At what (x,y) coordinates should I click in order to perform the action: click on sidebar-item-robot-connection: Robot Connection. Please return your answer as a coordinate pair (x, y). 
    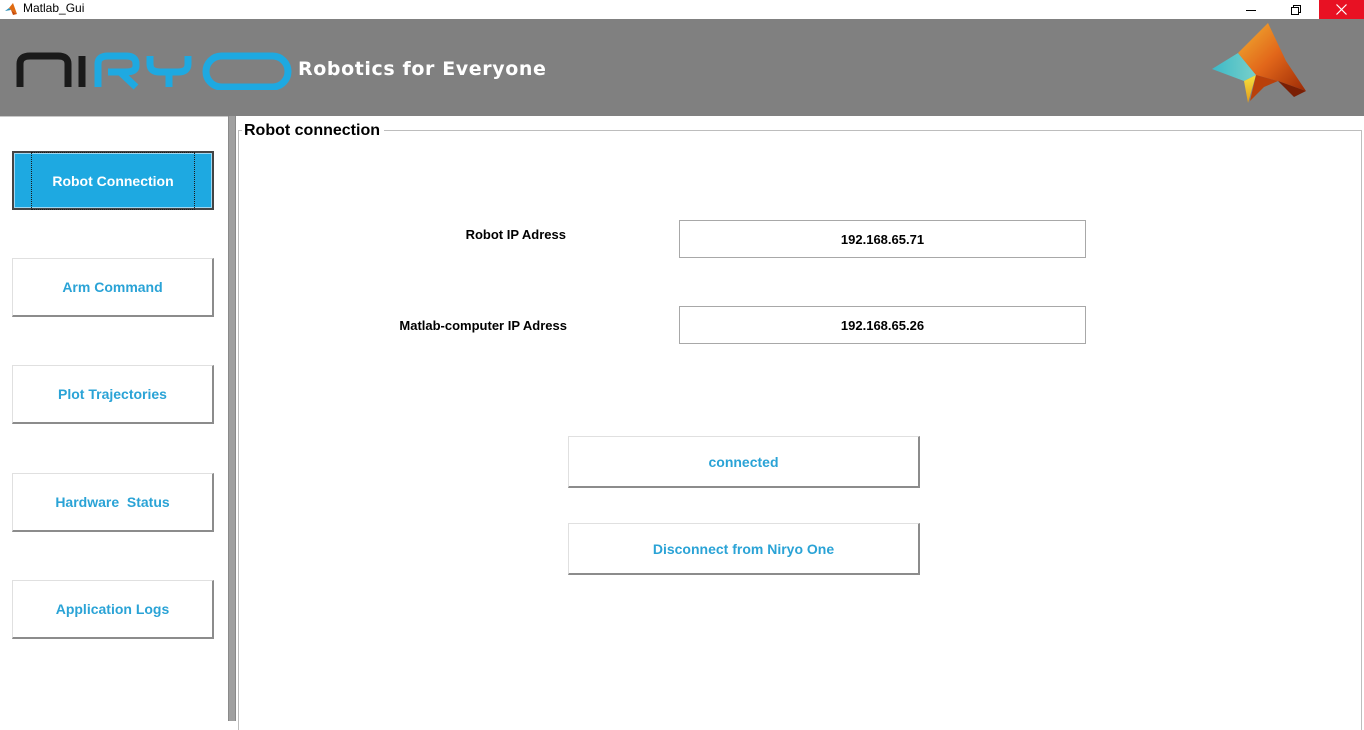
    Looking at the image, I should click on (113, 180).